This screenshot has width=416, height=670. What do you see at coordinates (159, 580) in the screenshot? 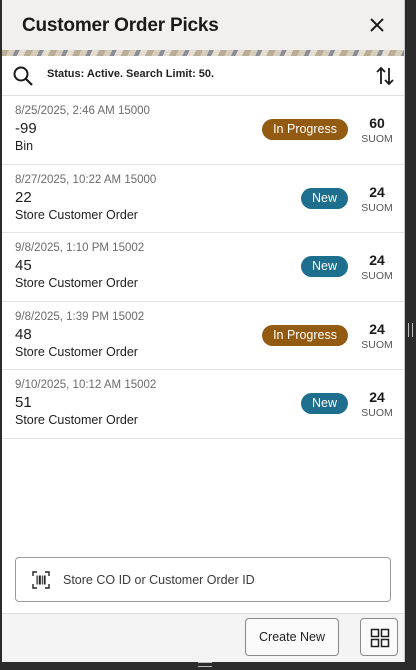
I see `scan-input-placeholder: Store CO ID or Customer Order ID` at bounding box center [159, 580].